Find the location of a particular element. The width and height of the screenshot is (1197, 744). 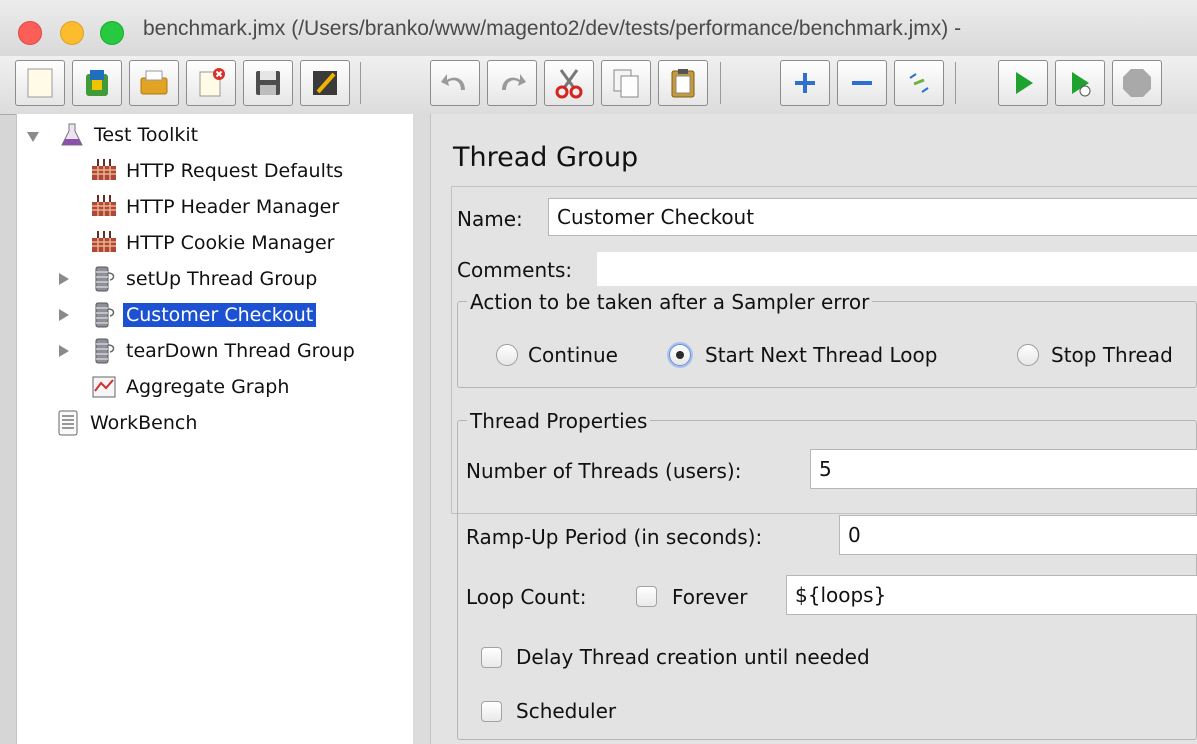

graph-icon is located at coordinates (104, 387).